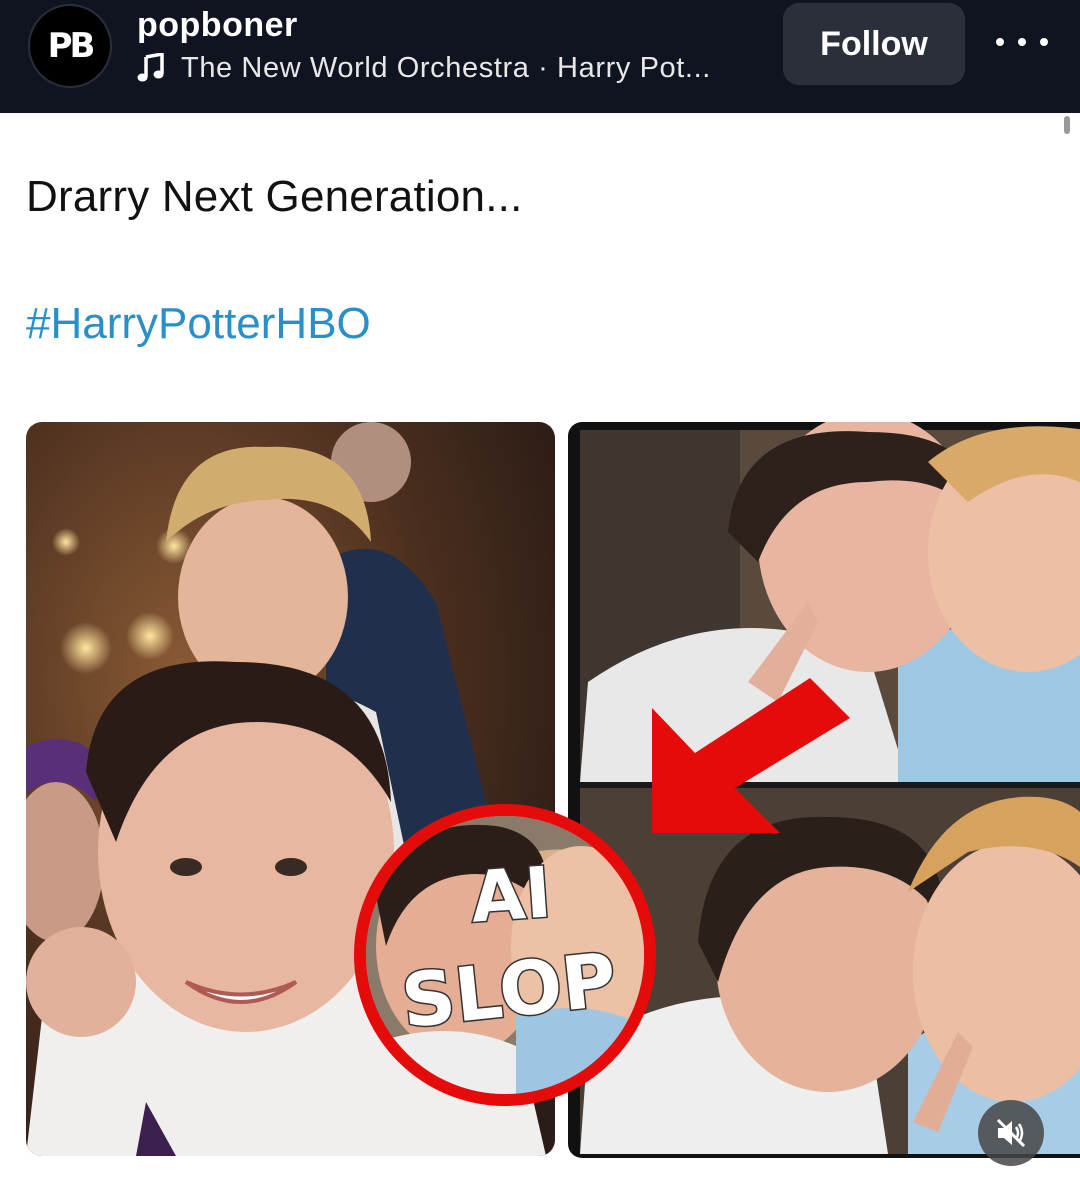 The image size is (1080, 1192). Describe the element at coordinates (150, 67) in the screenshot. I see `music-note-icon` at that location.